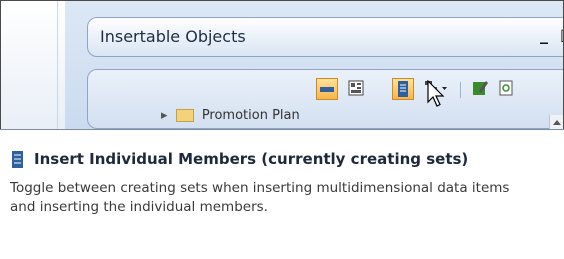  I want to click on edit-icon, so click(480, 88).